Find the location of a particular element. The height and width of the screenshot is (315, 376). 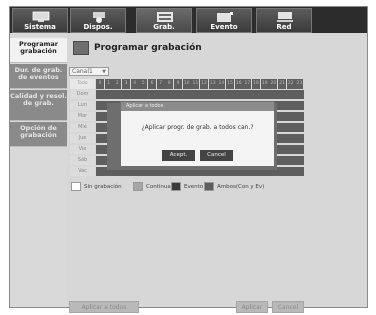

hour-cell: 12 is located at coordinates (204, 84).